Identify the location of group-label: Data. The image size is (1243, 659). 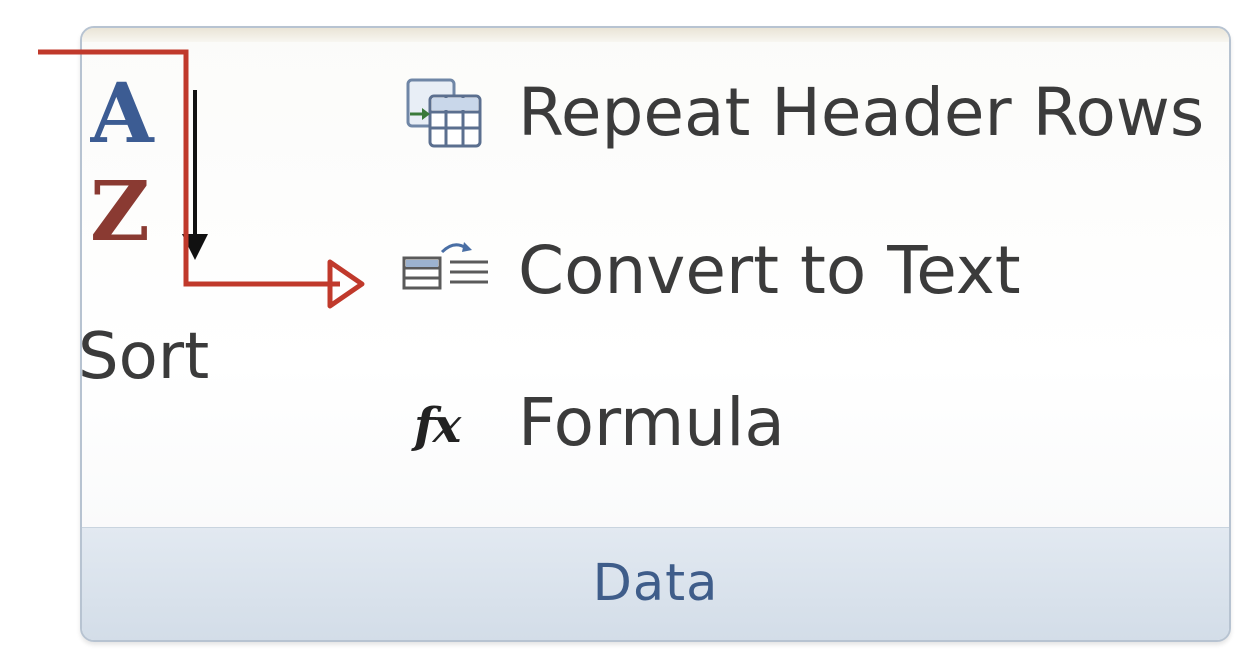
(655, 583).